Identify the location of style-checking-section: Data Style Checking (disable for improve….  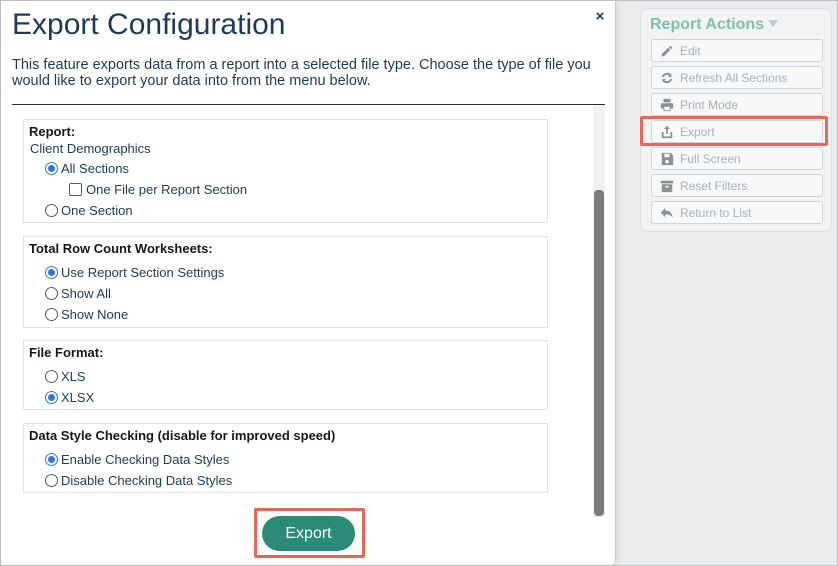
(285, 458).